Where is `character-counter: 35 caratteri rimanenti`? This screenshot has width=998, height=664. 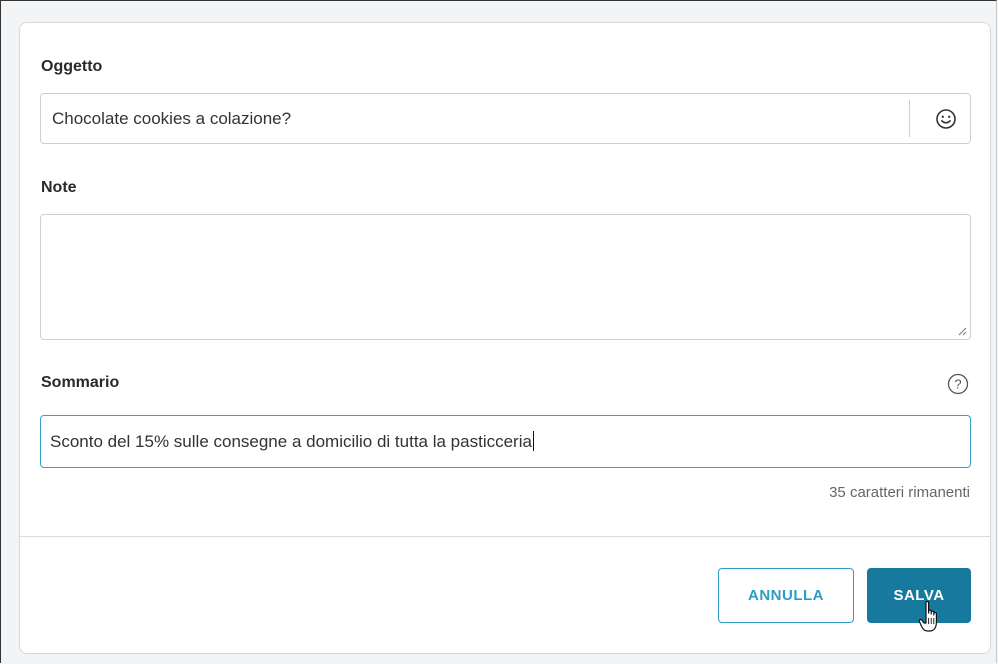 character-counter: 35 caratteri rimanenti is located at coordinates (899, 492).